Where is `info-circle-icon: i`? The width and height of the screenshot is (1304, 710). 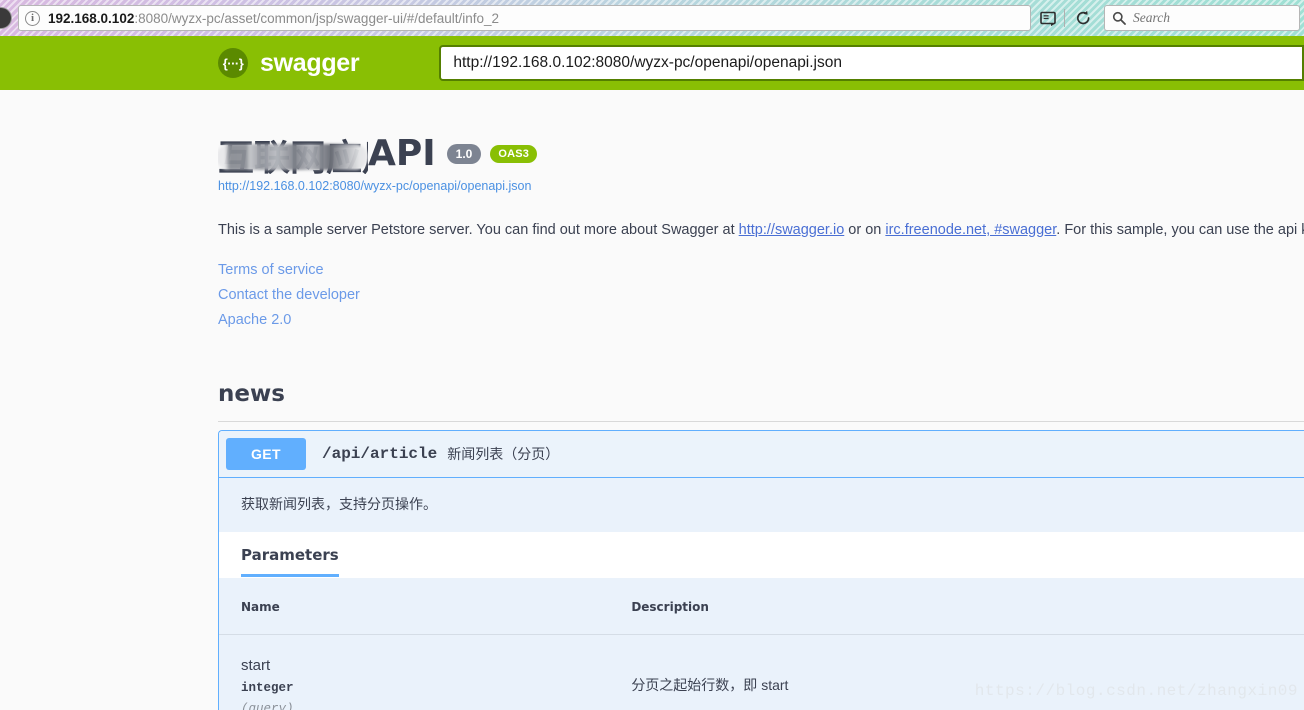
info-circle-icon: i is located at coordinates (32, 18).